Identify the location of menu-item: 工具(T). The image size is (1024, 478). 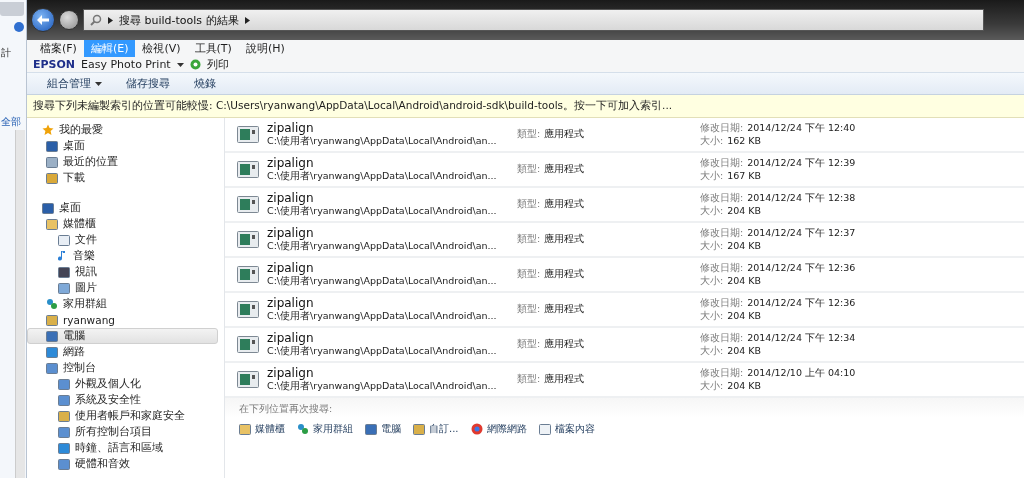
(213, 48).